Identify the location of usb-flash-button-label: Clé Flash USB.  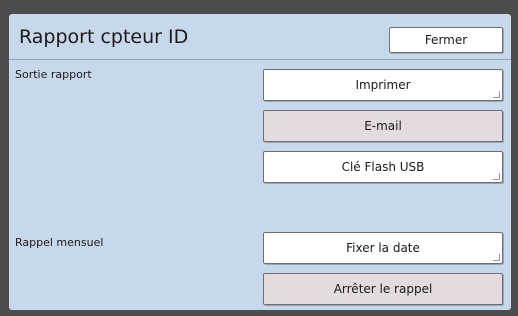
(383, 167).